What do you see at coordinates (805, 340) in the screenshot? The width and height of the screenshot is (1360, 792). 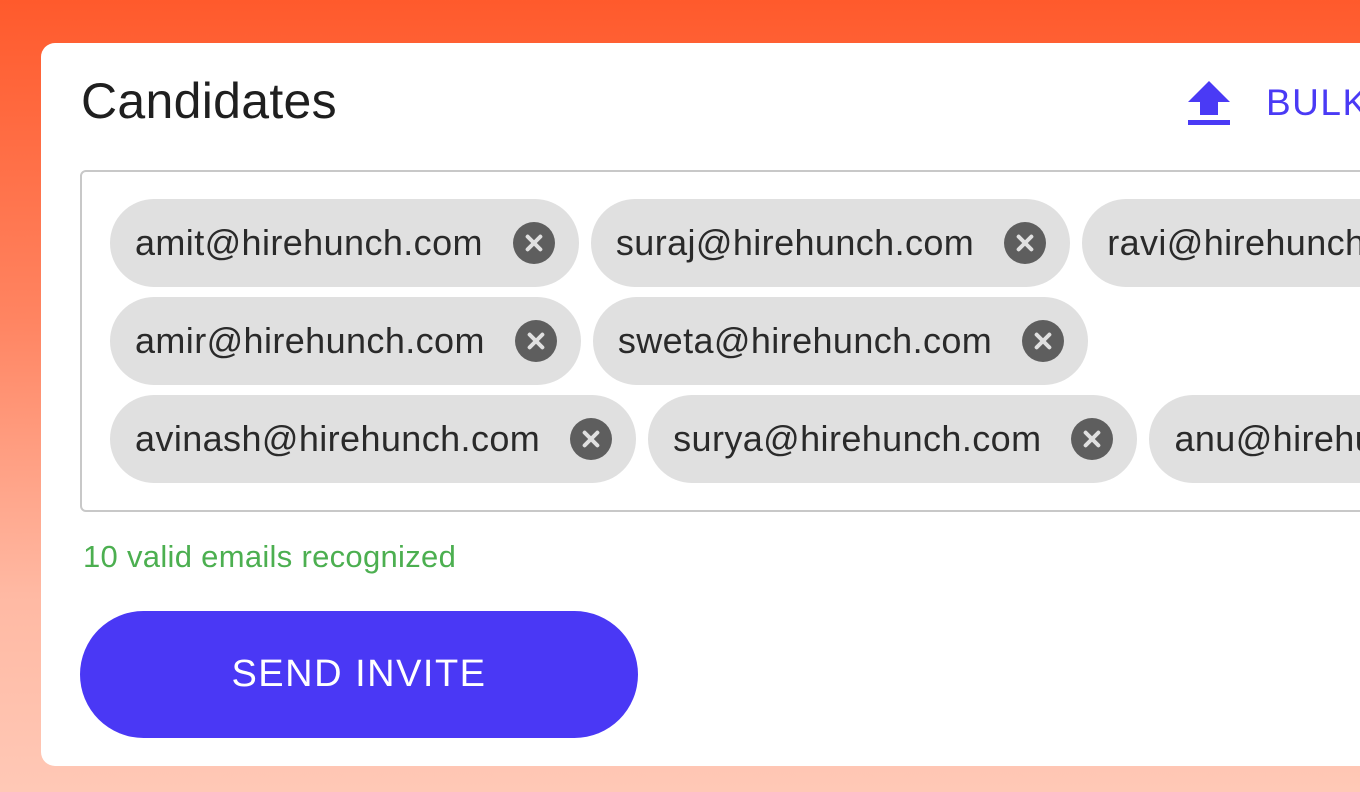 I see `email-chip-text: sweta@hirehunch.com` at bounding box center [805, 340].